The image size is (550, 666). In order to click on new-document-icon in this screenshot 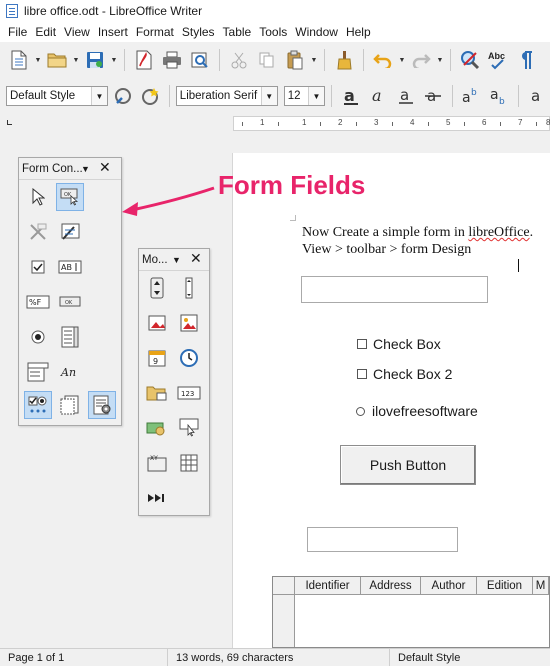, I will do `click(19, 60)`.